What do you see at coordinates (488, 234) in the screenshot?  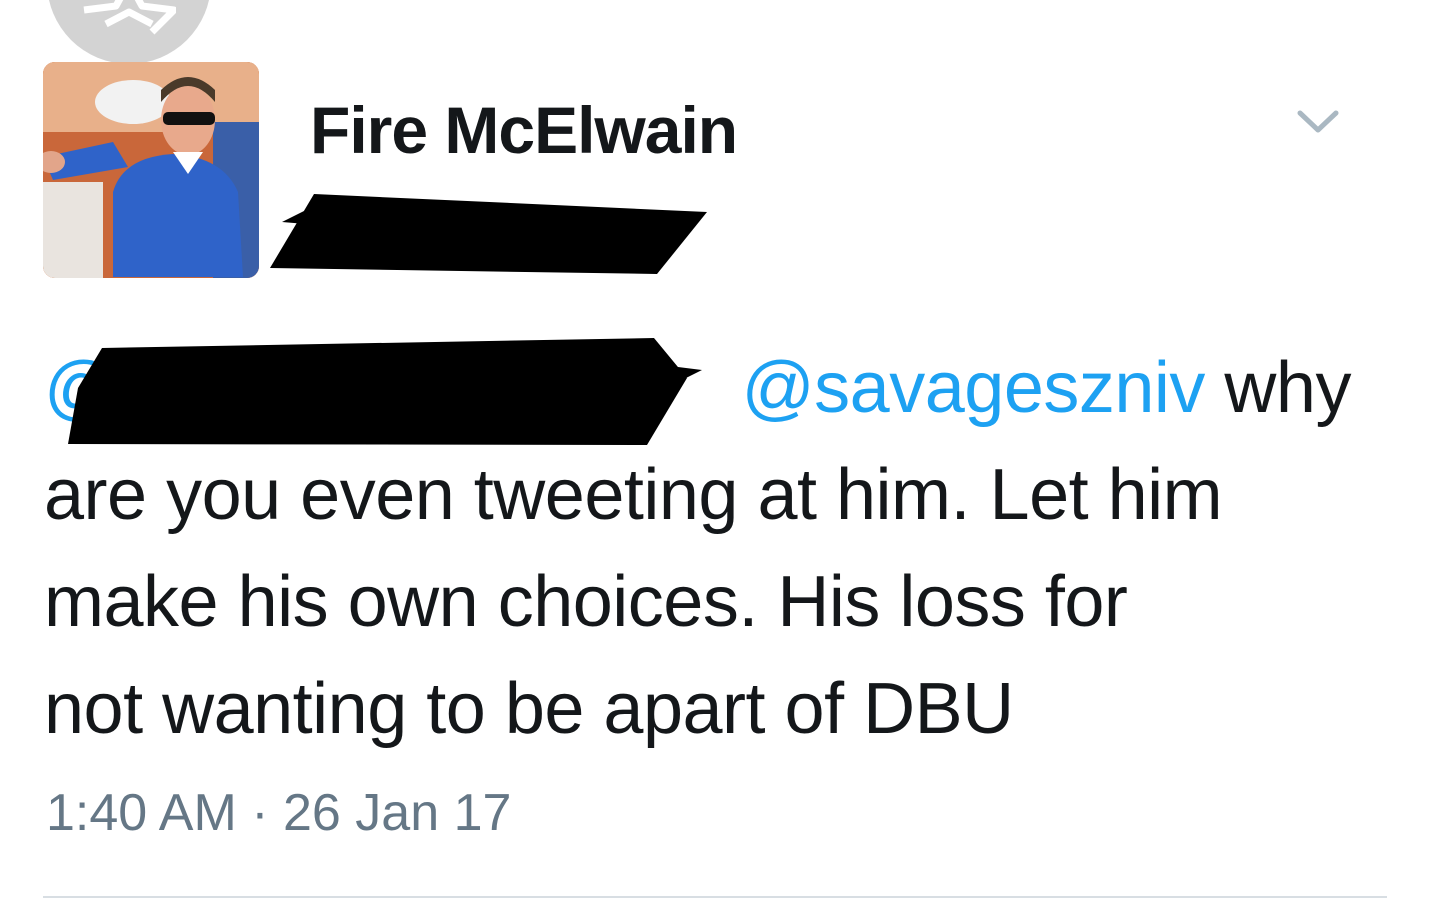 I see `handle-redaction` at bounding box center [488, 234].